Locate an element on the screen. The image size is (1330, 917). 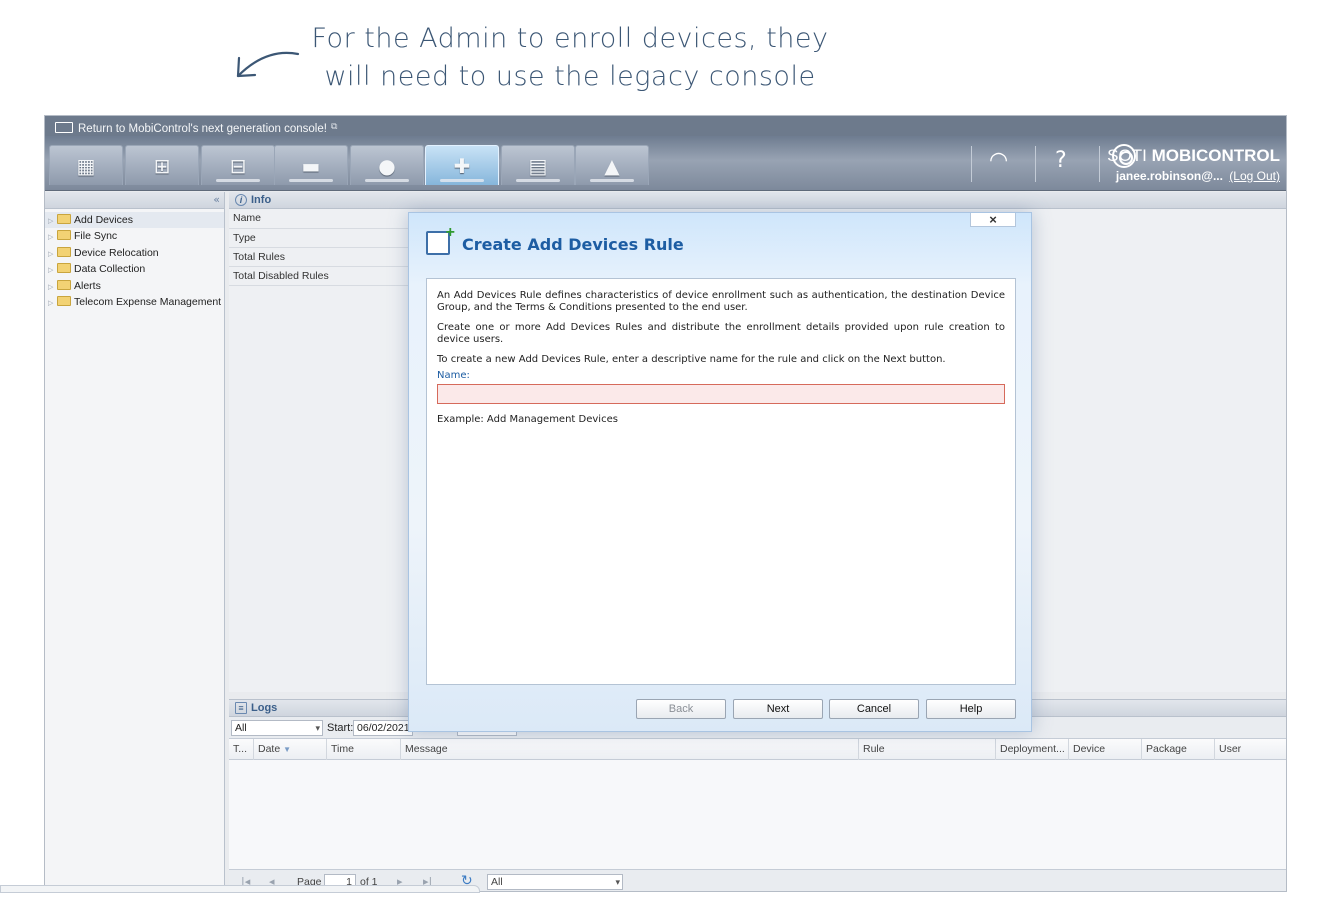
example-text: Example: Add Management Devices is located at coordinates (527, 419).